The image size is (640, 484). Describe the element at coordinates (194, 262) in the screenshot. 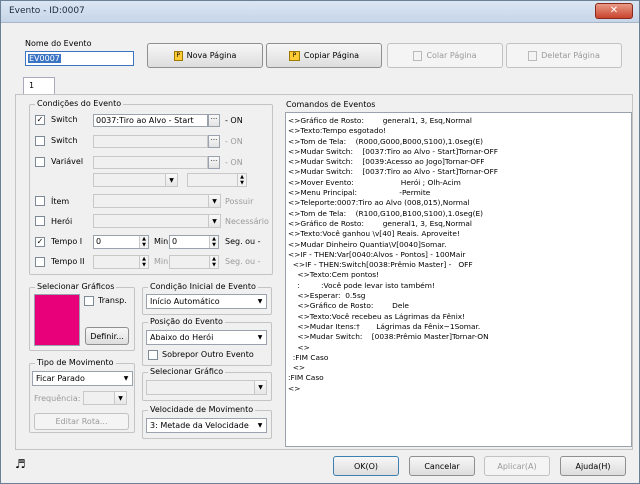

I see `timer2-seconds-field: ▲ ▼` at that location.